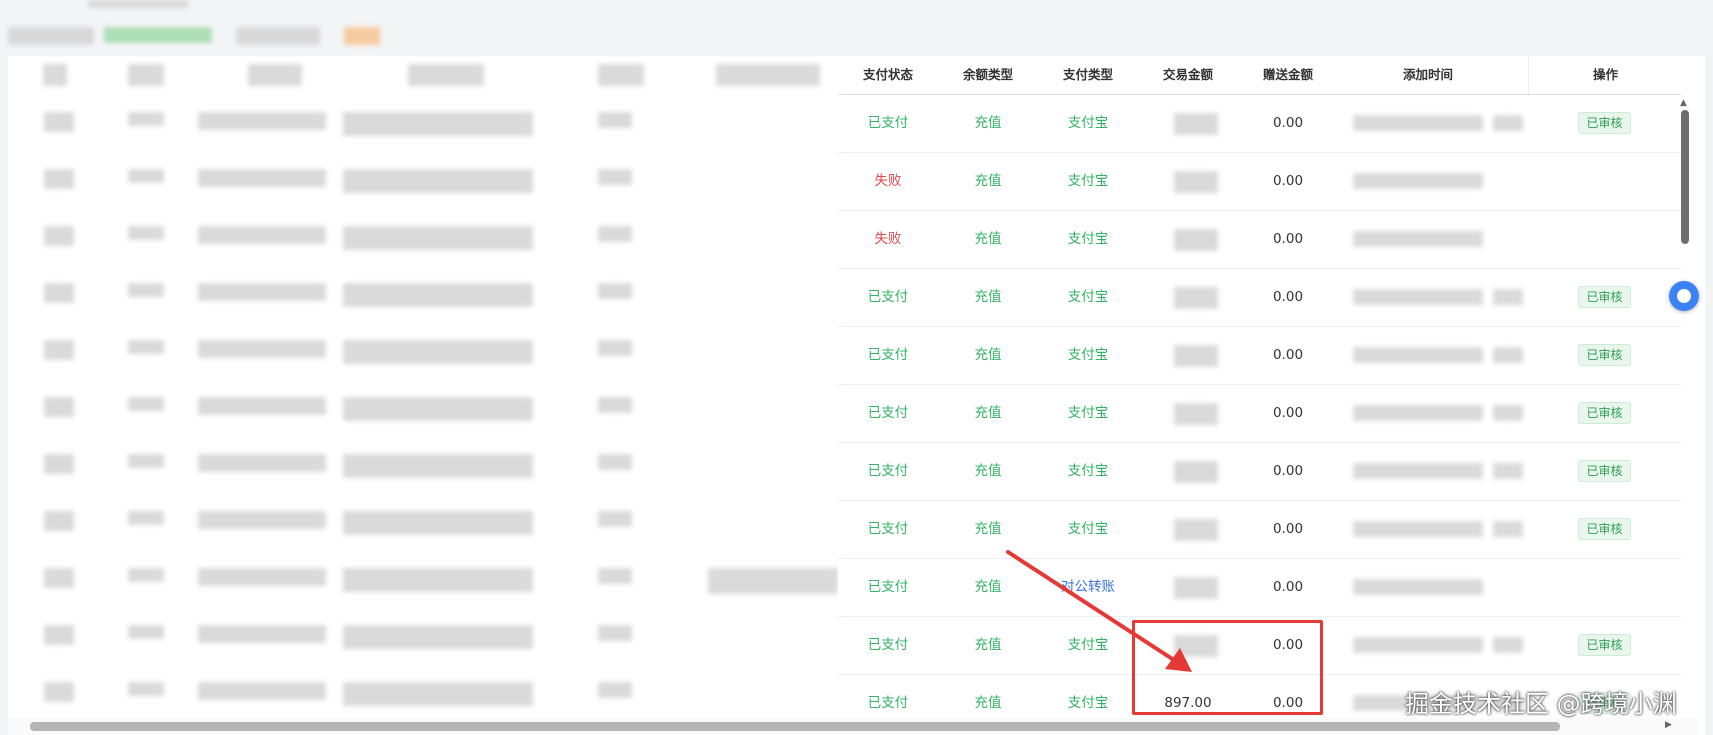 This screenshot has width=1713, height=735. I want to click on header-gift-amount: 赠送金额, so click(1288, 75).